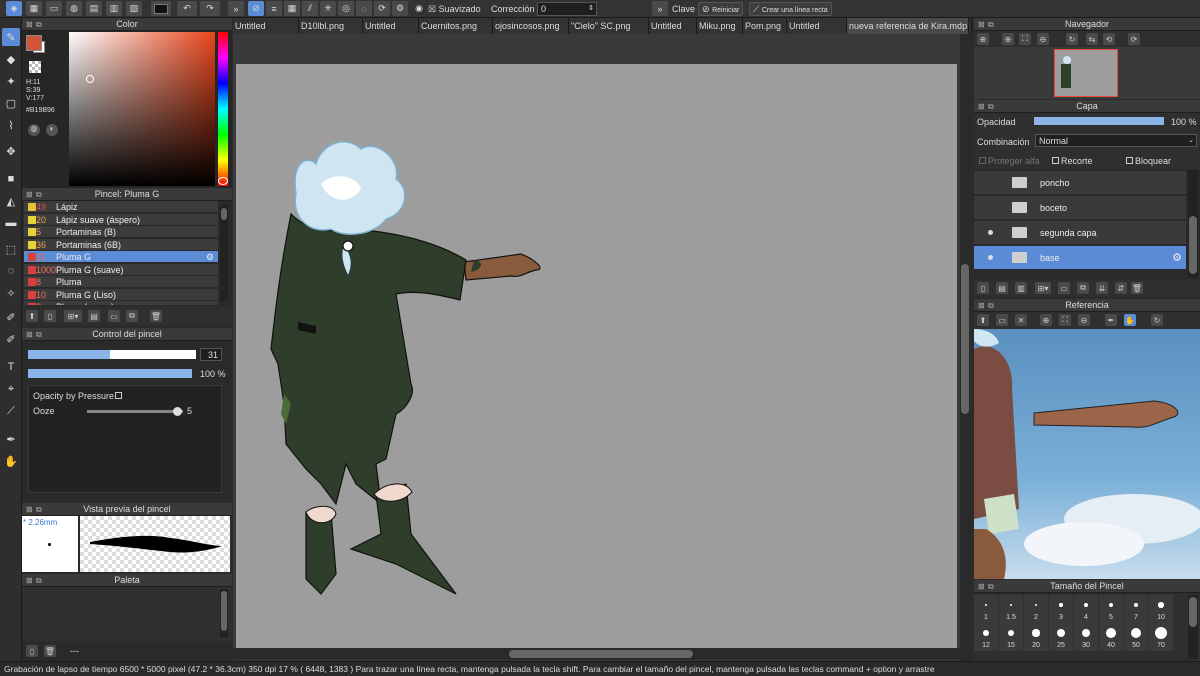  I want to click on snap-grid-icon: ▦, so click(292, 8).